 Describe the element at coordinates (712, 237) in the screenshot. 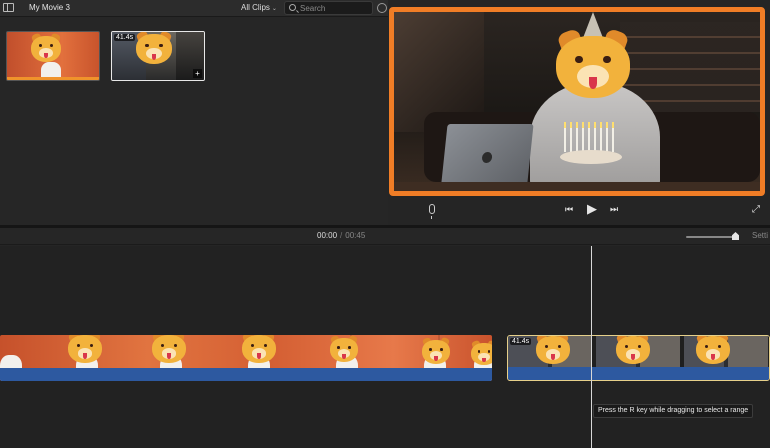

I see `zoom-slider` at that location.